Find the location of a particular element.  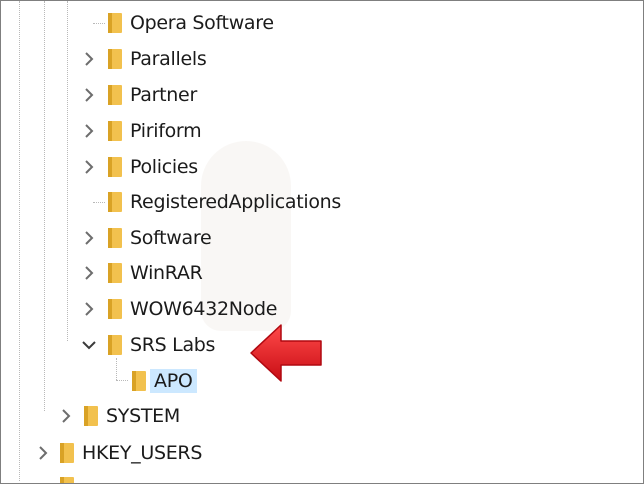

tree-item-label: WinRAR is located at coordinates (166, 273).